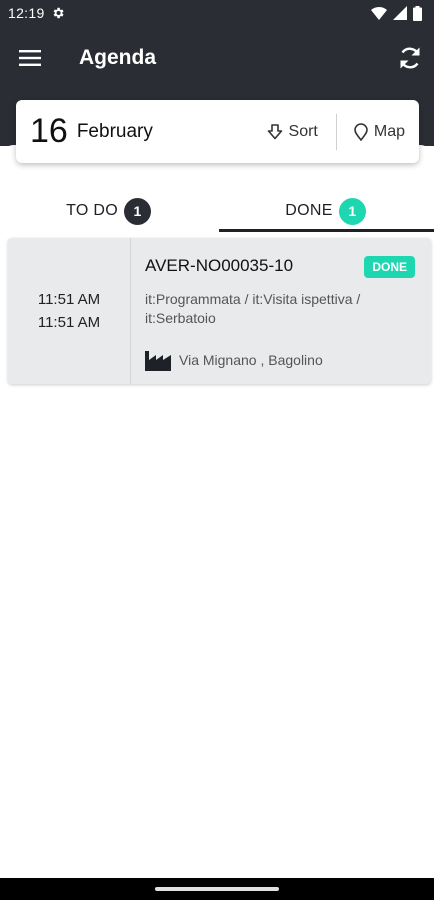 The height and width of the screenshot is (900, 434). Describe the element at coordinates (389, 131) in the screenshot. I see `map-label: Map` at that location.